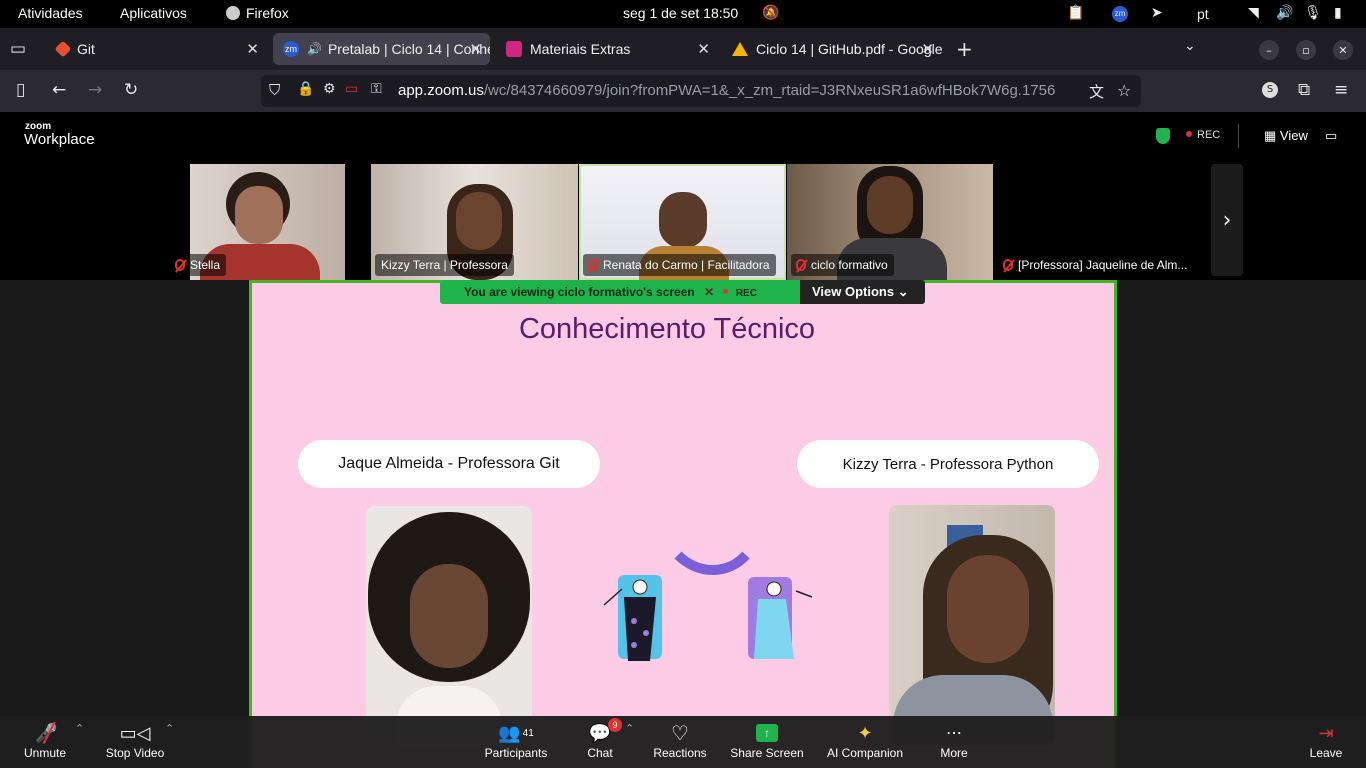  Describe the element at coordinates (1304, 90) in the screenshot. I see `extensions-icon: ⧉` at that location.